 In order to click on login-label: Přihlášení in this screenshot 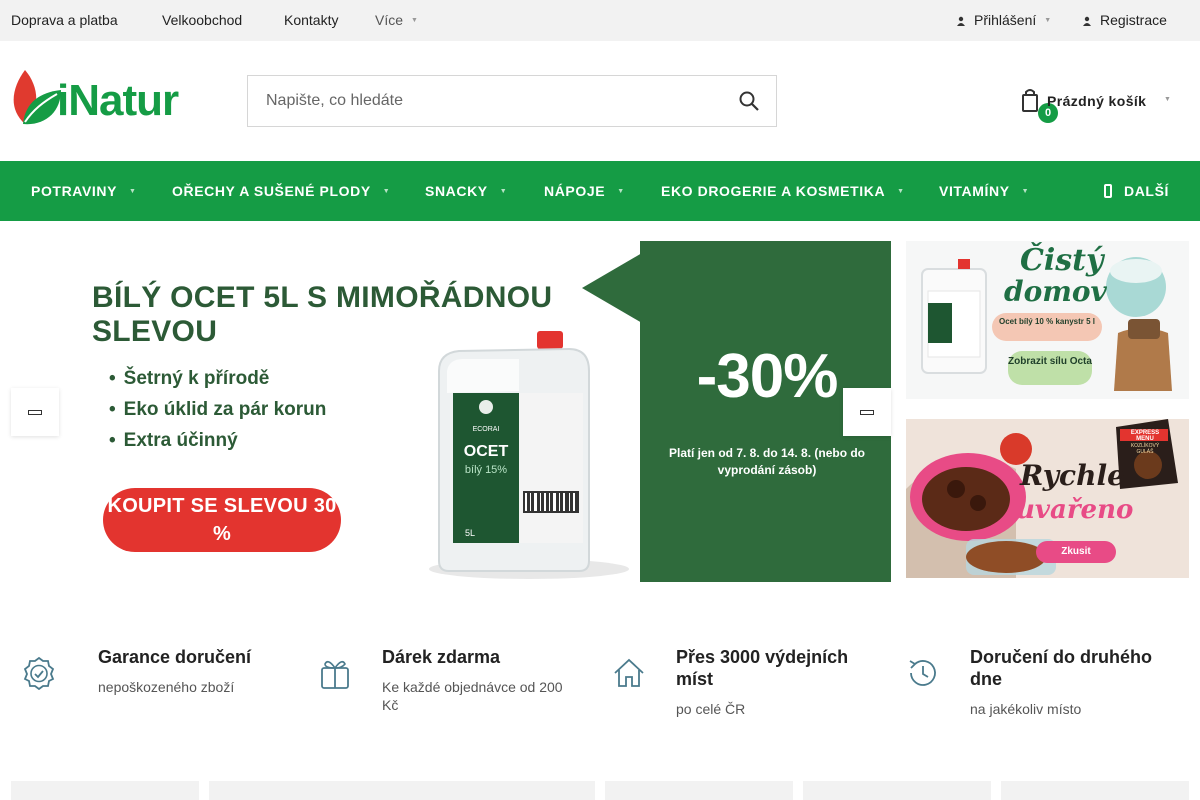, I will do `click(1005, 20)`.